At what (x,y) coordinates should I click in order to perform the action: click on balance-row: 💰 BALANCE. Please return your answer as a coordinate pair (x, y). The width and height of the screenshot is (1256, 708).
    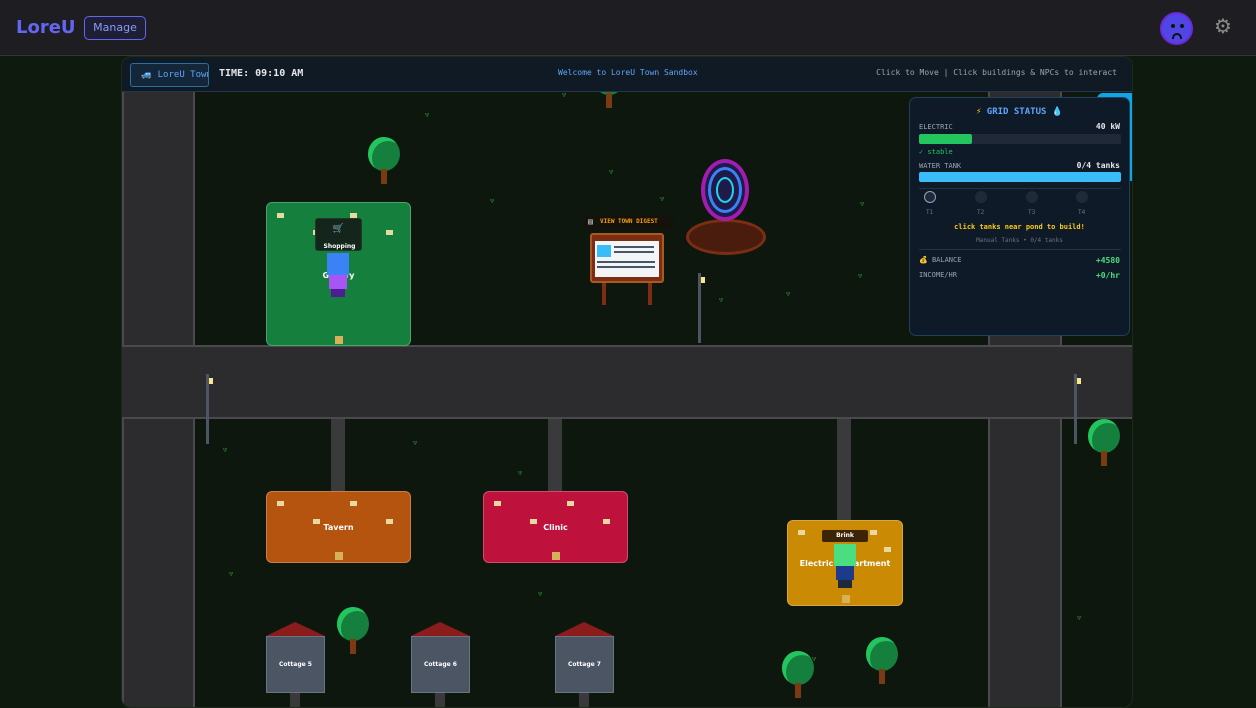
    Looking at the image, I should click on (940, 260).